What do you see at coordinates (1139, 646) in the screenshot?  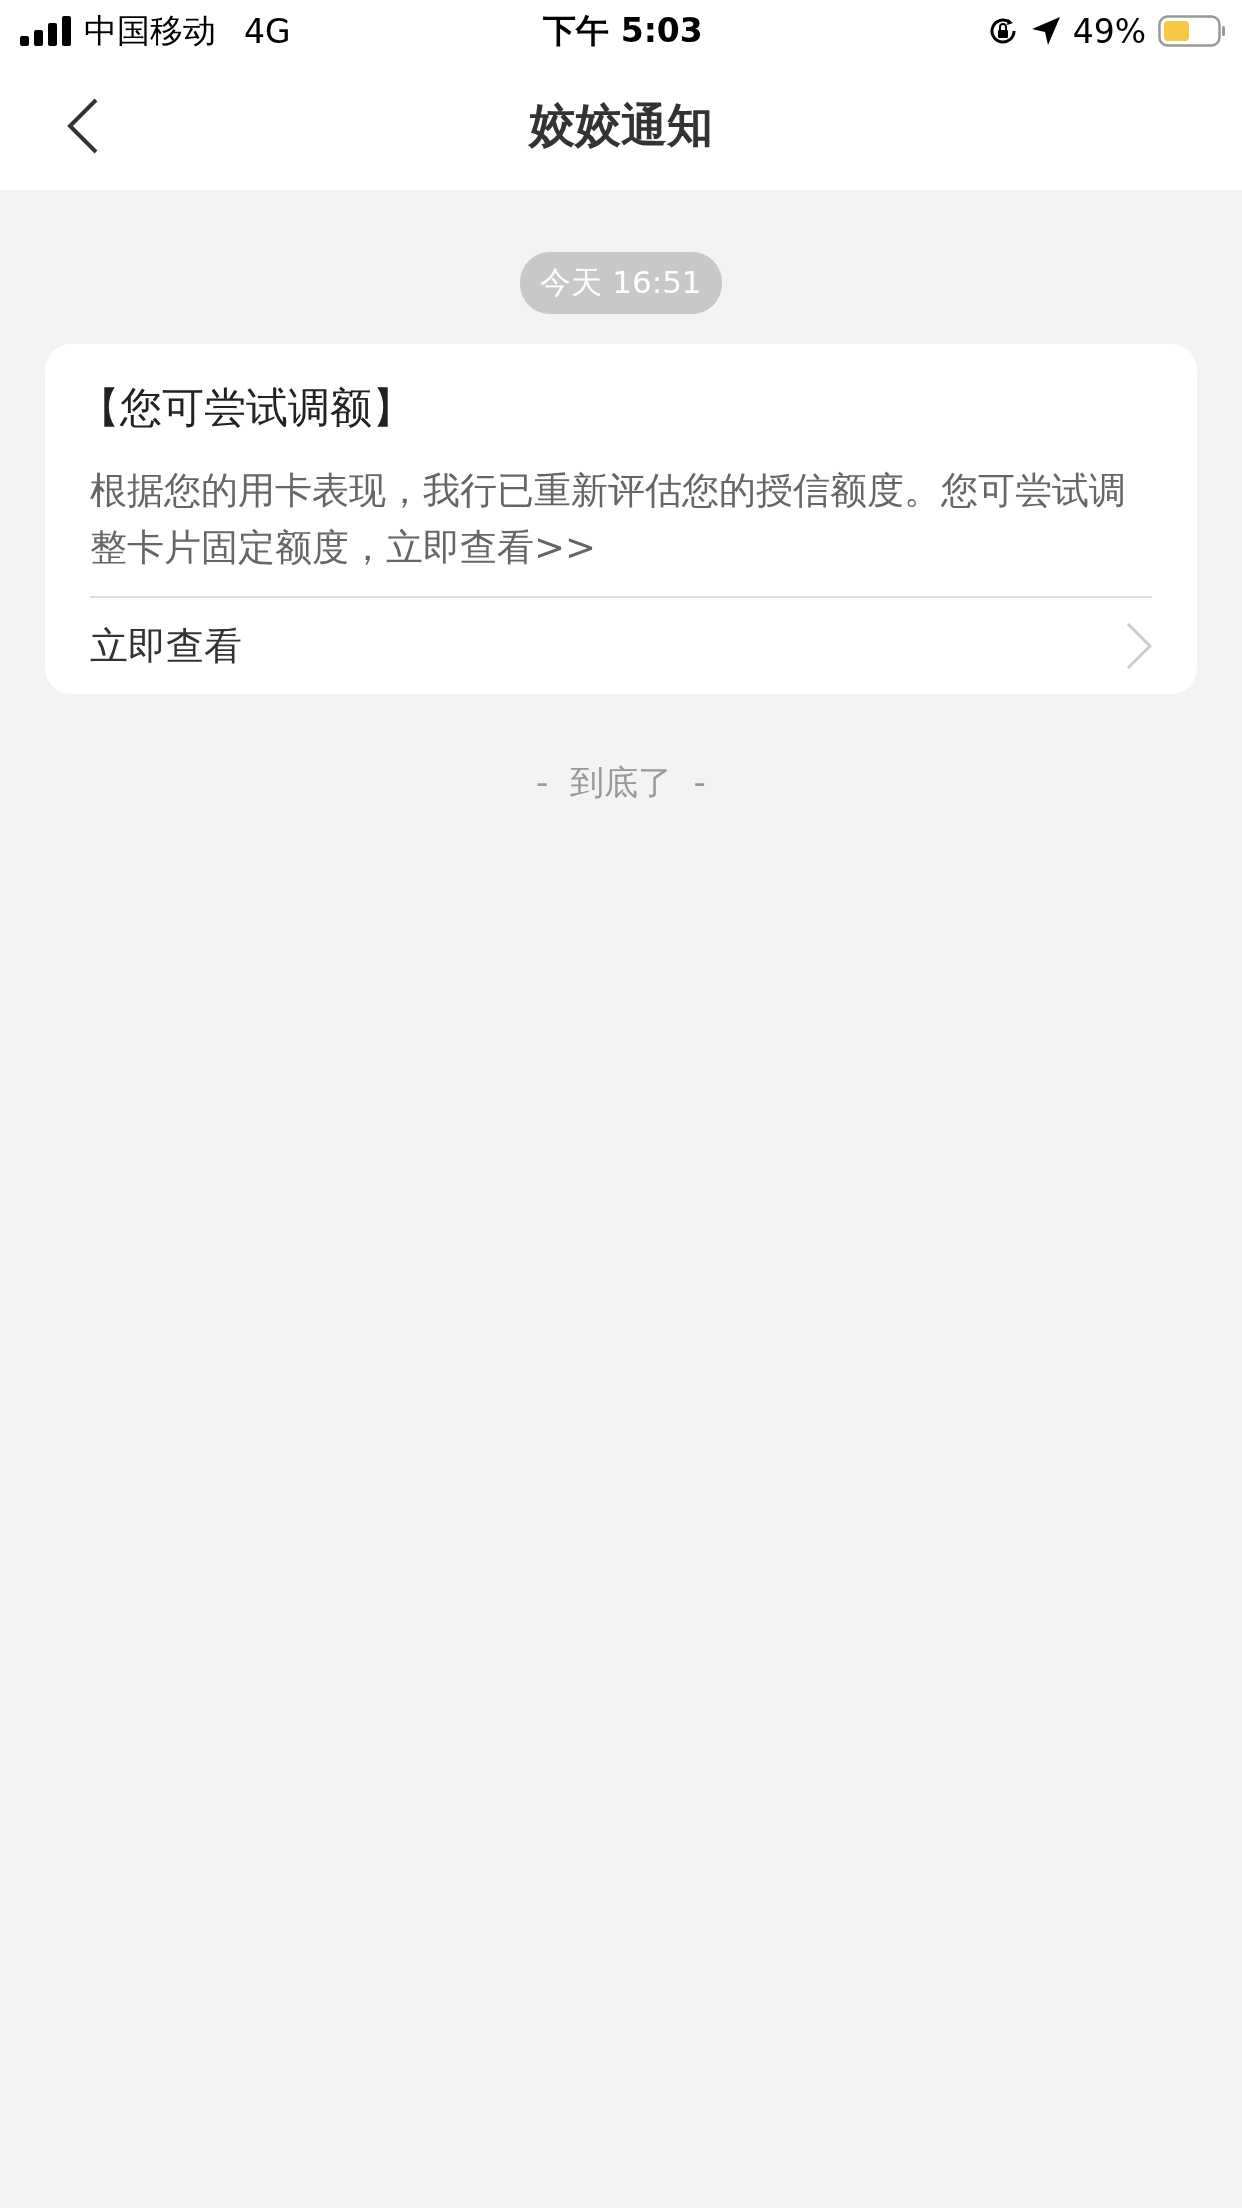 I see `chevron-right-icon` at bounding box center [1139, 646].